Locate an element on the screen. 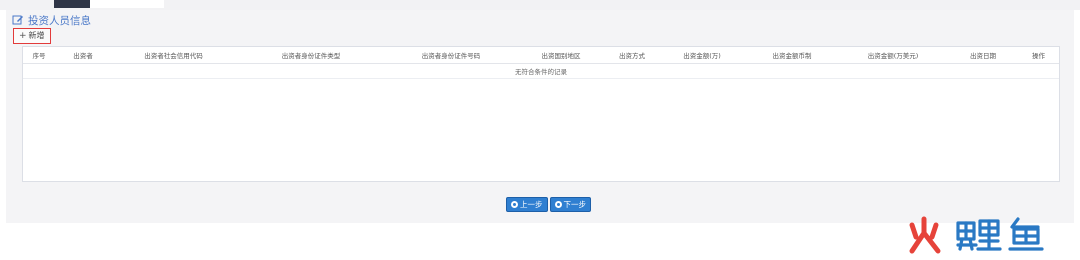 This screenshot has width=1080, height=260. circle-arrow-right-icon is located at coordinates (558, 204).